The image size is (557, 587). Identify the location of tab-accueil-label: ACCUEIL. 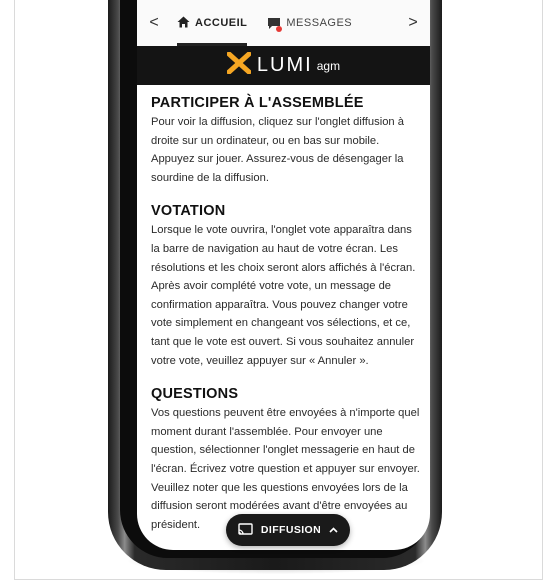
(221, 23).